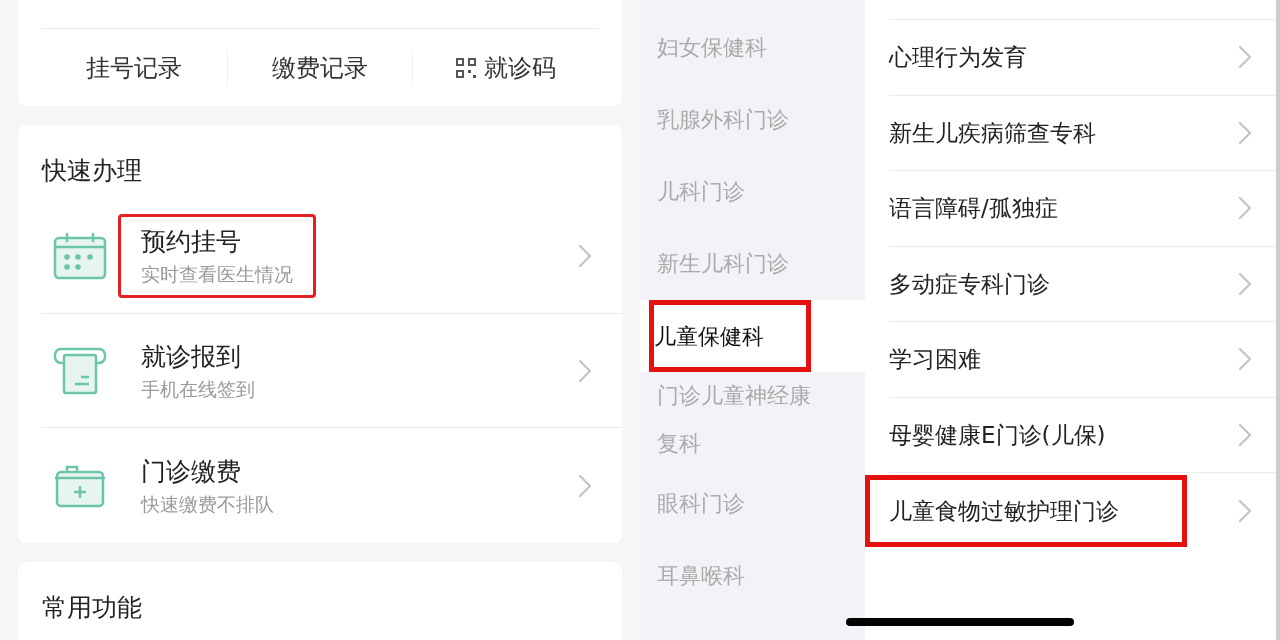 The height and width of the screenshot is (640, 1280). Describe the element at coordinates (80, 485) in the screenshot. I see `medical-box-icon` at that location.